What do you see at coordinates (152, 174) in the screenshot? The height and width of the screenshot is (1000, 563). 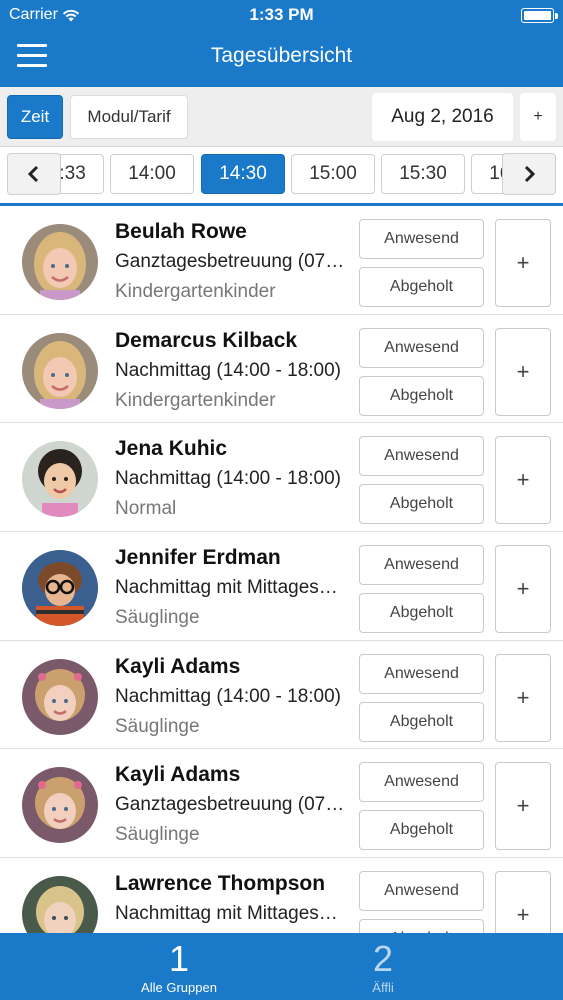 I see `time-slot: 14:00` at bounding box center [152, 174].